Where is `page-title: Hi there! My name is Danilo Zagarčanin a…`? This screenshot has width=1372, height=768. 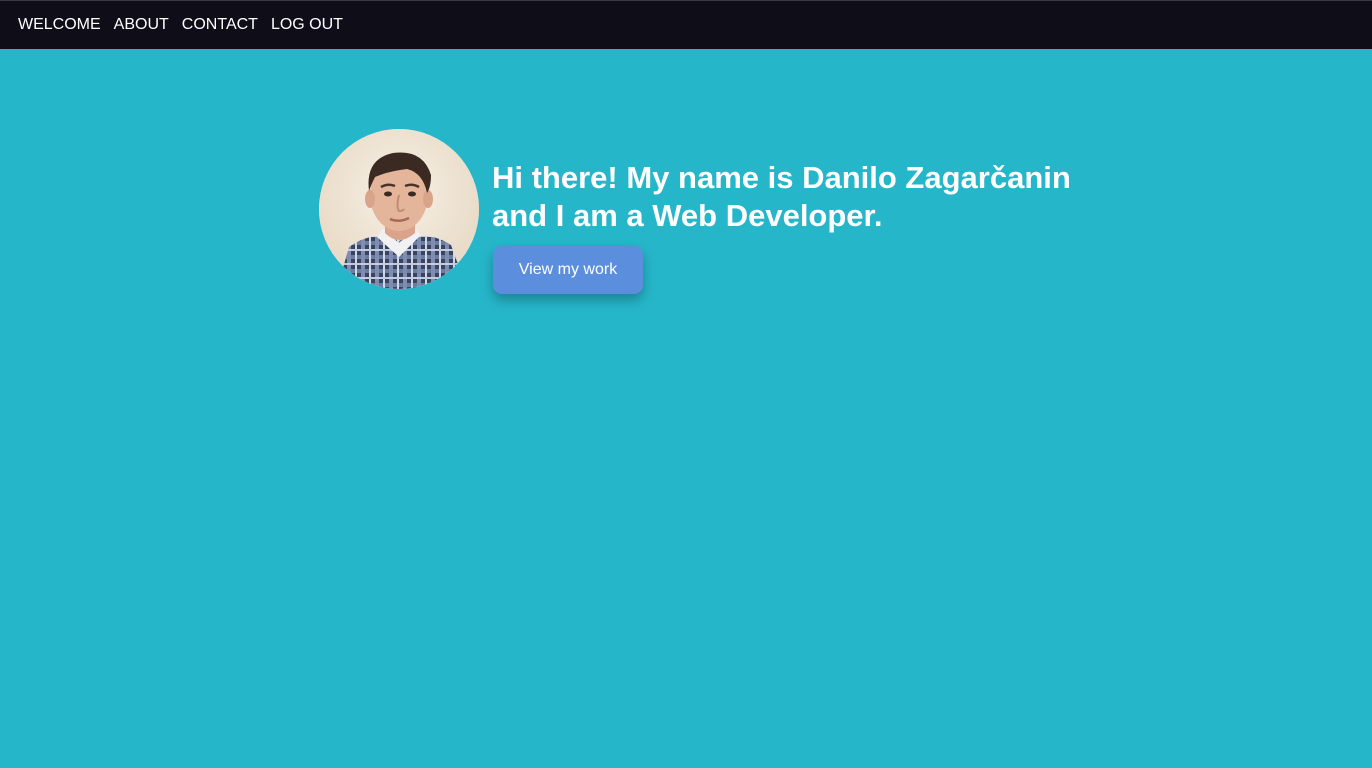
page-title: Hi there! My name is Danilo Zagarčanin a… is located at coordinates (792, 197).